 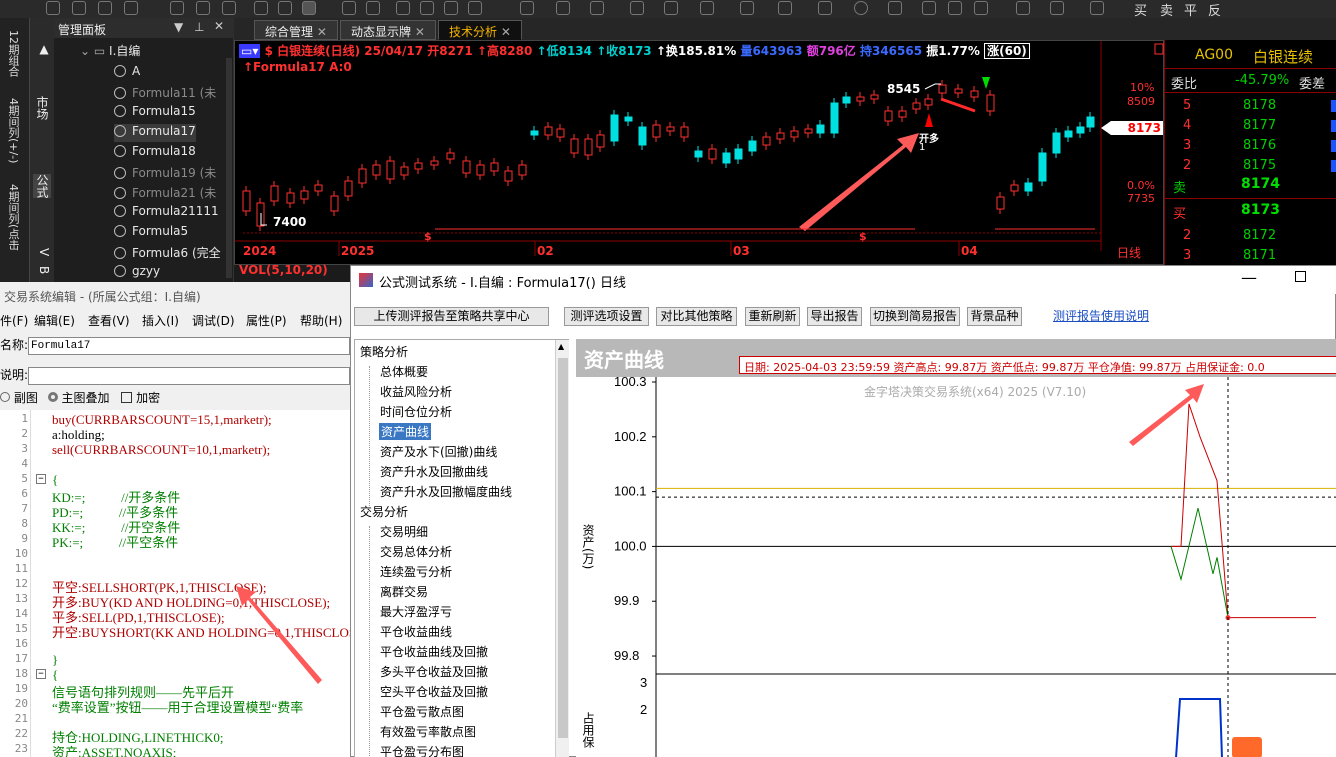 What do you see at coordinates (834, 316) in the screenshot?
I see `export-button: 导出报告` at bounding box center [834, 316].